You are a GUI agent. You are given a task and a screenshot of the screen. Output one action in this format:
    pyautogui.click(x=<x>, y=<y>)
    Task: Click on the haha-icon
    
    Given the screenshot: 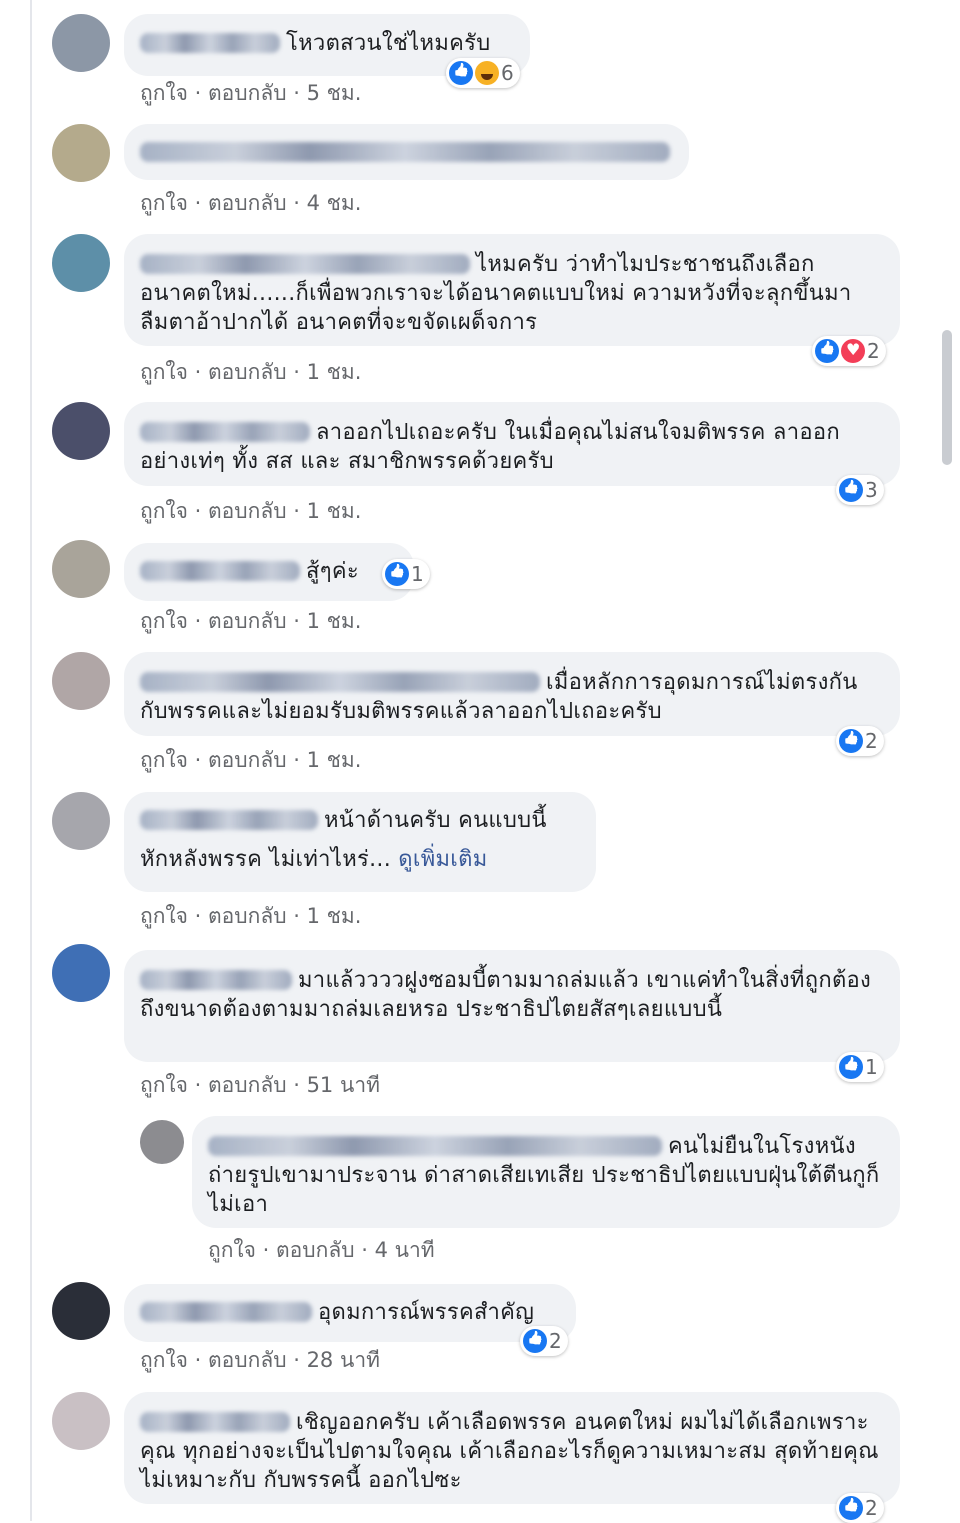 What is the action you would take?
    pyautogui.click(x=487, y=73)
    